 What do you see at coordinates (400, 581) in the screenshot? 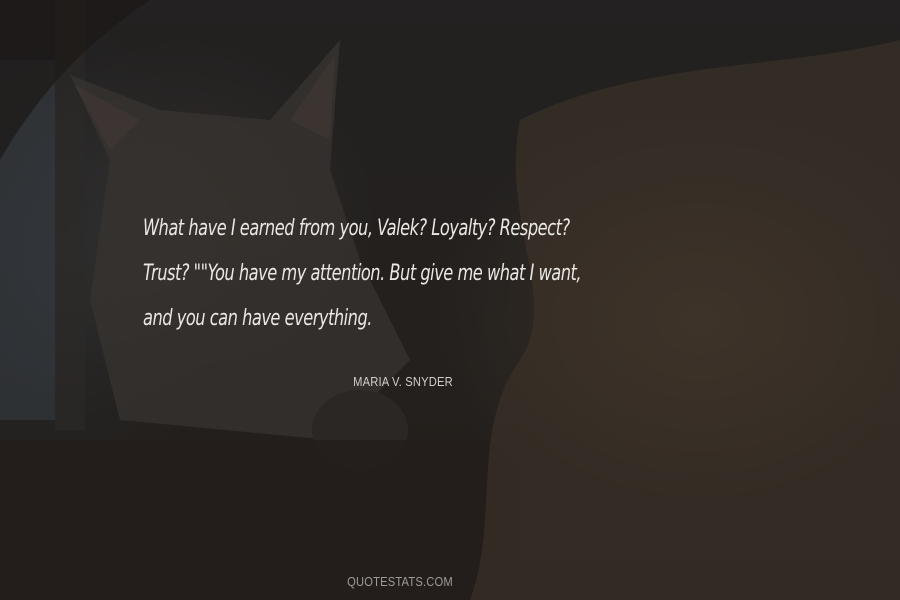
I see `site-watermark: QUOTESTATS.COM` at bounding box center [400, 581].